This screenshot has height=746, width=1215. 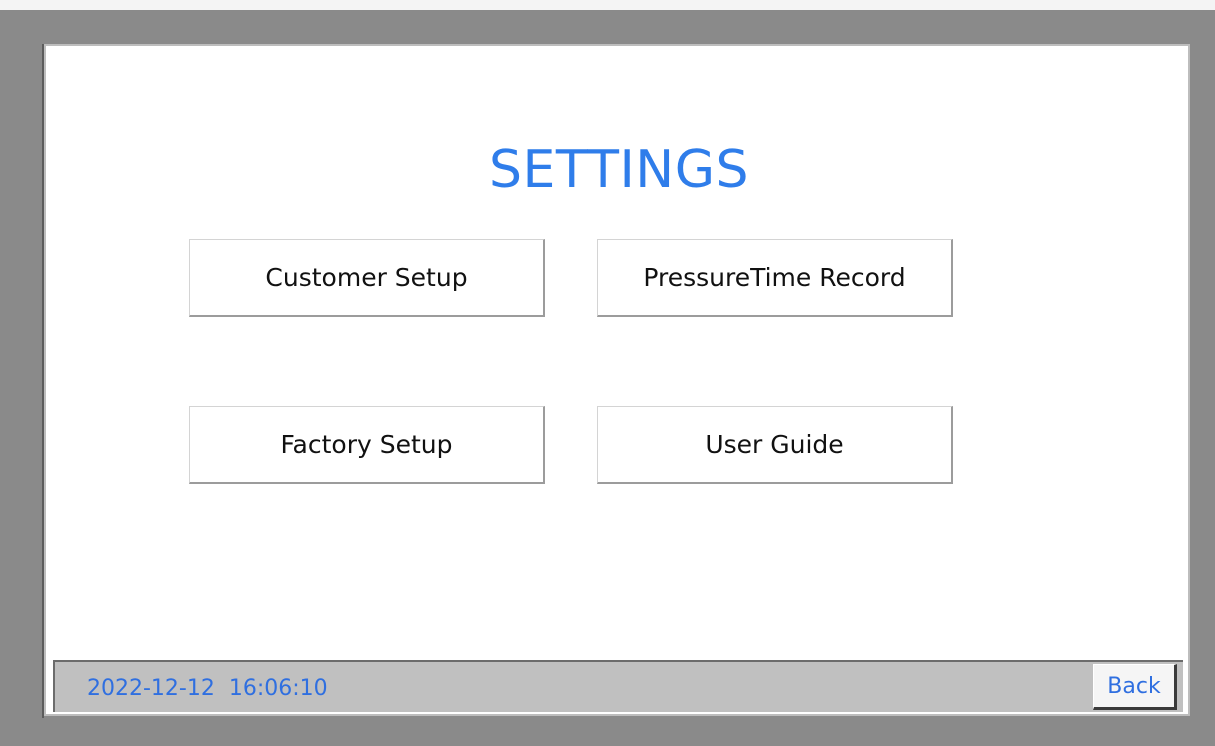 What do you see at coordinates (775, 278) in the screenshot?
I see `pressure-time-record-button: PressureTime Record` at bounding box center [775, 278].